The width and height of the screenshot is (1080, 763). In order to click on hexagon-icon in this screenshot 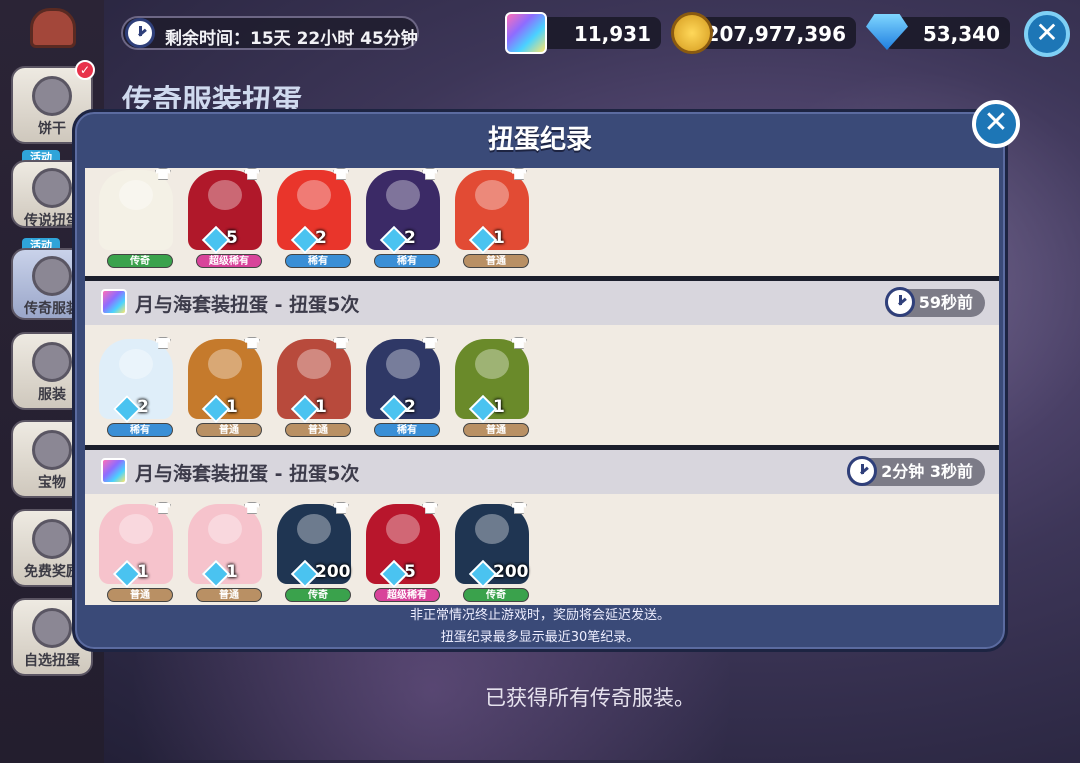, I will do `click(52, 450)`.